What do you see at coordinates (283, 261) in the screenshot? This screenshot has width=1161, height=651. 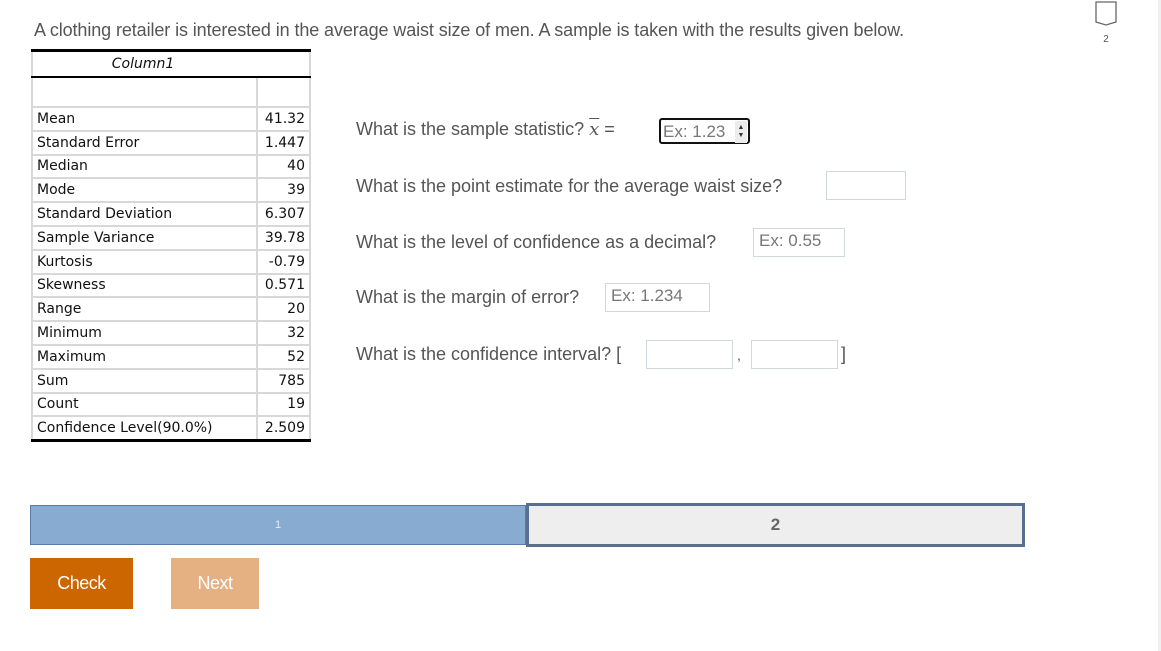 I see `stat-value: -0.79` at bounding box center [283, 261].